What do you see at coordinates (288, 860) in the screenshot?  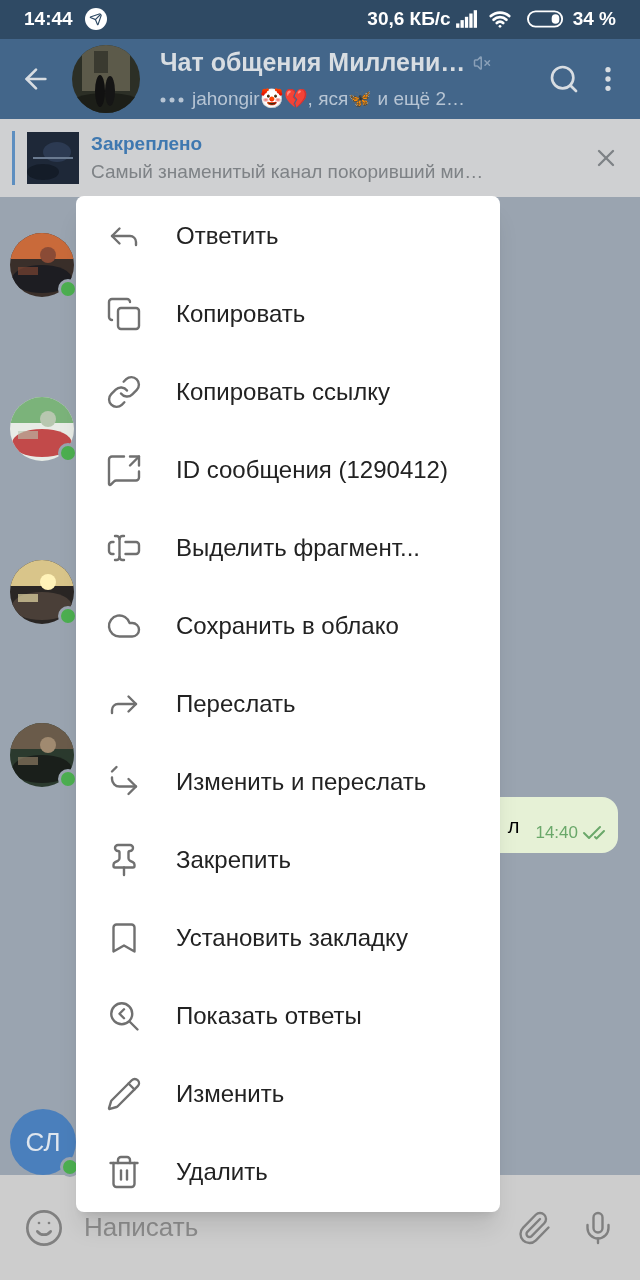 I see `menu-item: Закрепить` at bounding box center [288, 860].